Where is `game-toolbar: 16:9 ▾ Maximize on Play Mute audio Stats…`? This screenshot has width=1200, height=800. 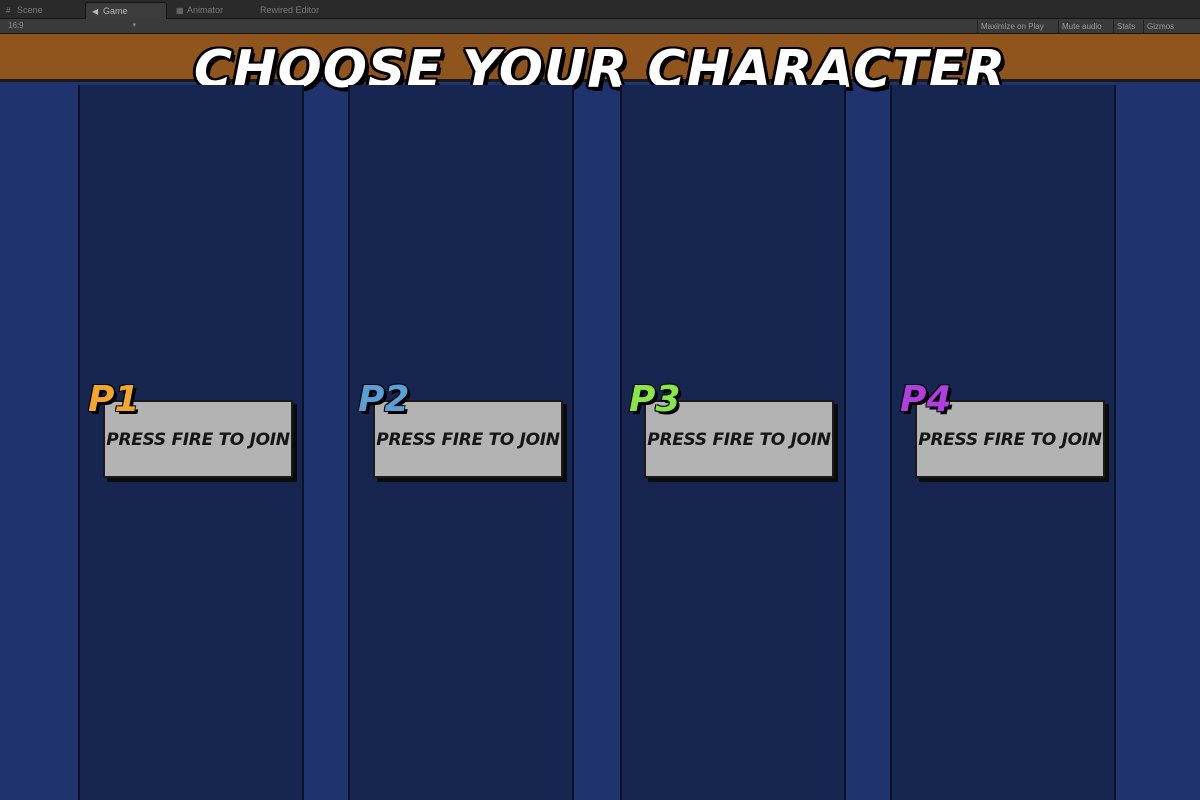 game-toolbar: 16:9 ▾ Maximize on Play Mute audio Stats… is located at coordinates (600, 26).